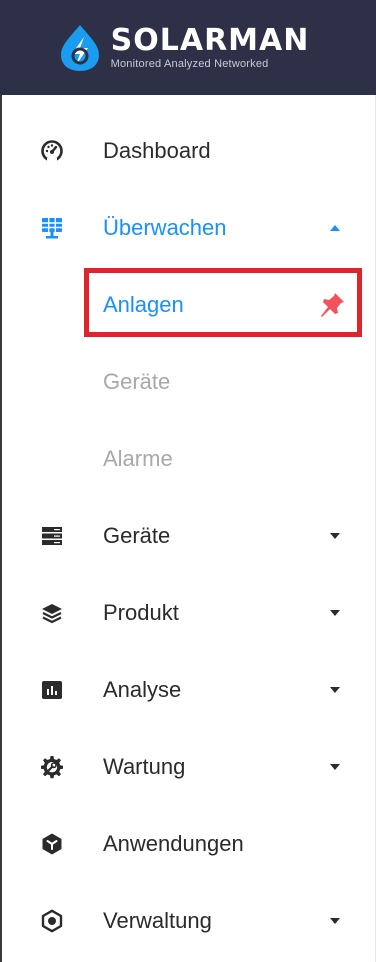  Describe the element at coordinates (157, 920) in the screenshot. I see `sidebar-item-label: Verwaltung` at that location.